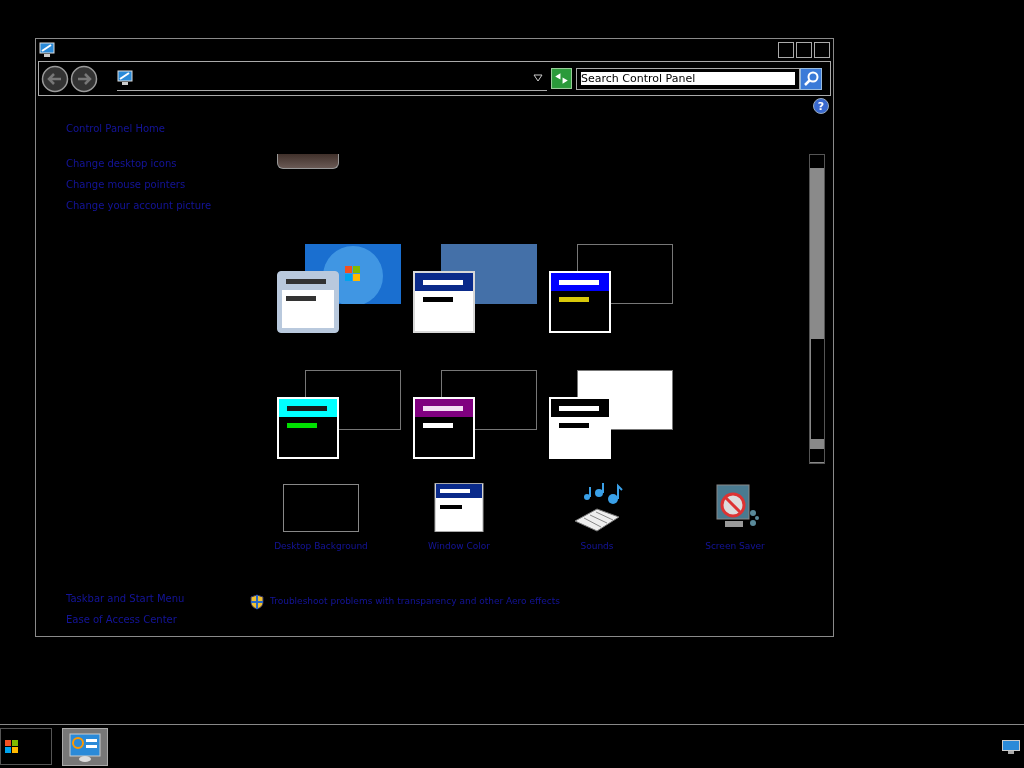 Image resolution: width=1024 pixels, height=768 pixels. What do you see at coordinates (688, 78) in the screenshot?
I see `search-field: Search Control Panel` at bounding box center [688, 78].